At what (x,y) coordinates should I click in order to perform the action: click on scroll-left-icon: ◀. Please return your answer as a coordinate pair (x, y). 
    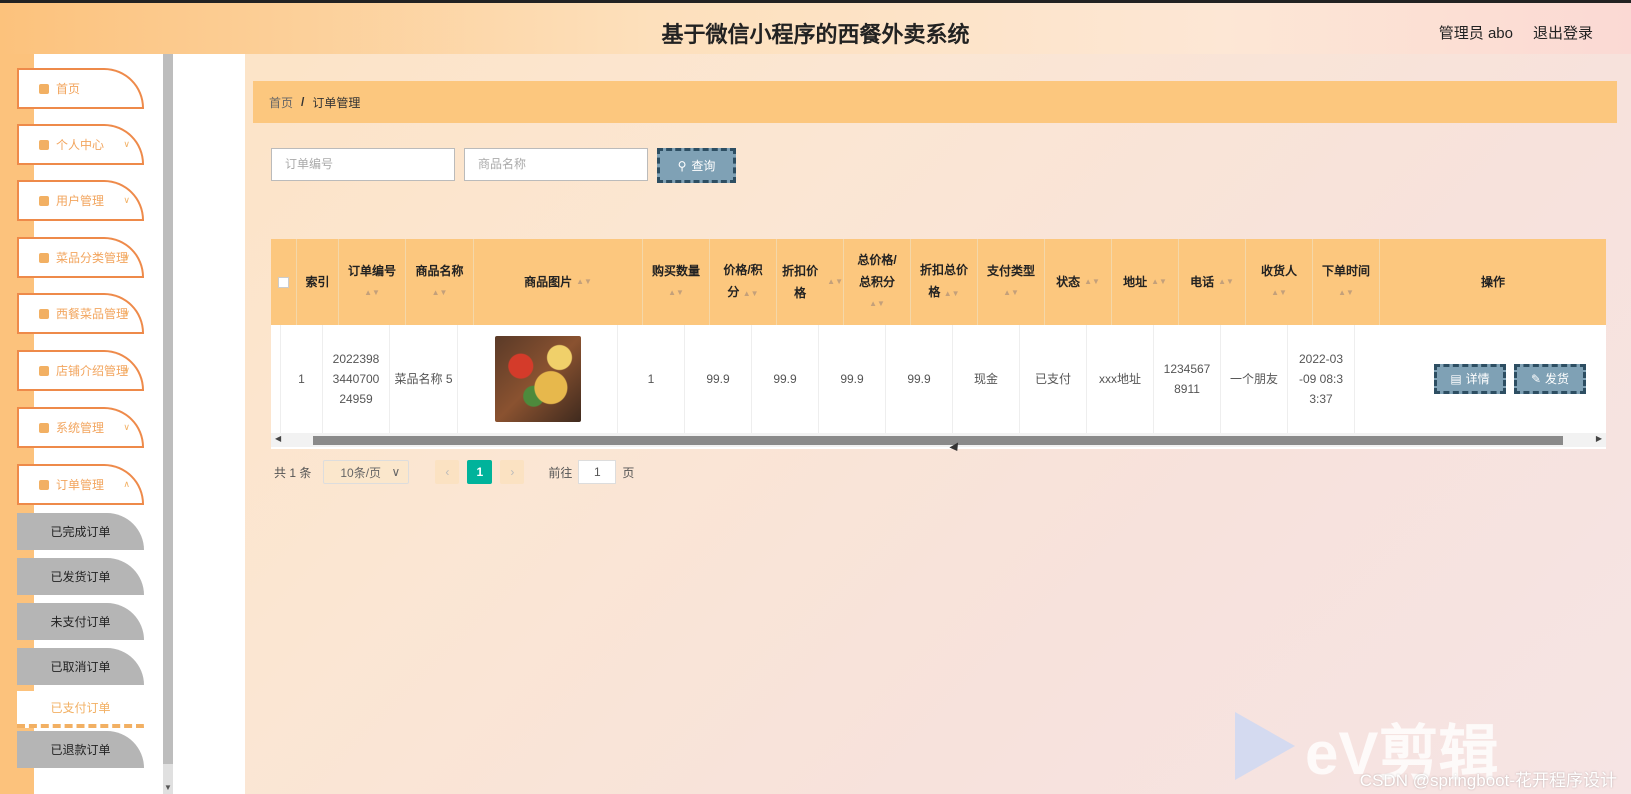
    Looking at the image, I should click on (278, 438).